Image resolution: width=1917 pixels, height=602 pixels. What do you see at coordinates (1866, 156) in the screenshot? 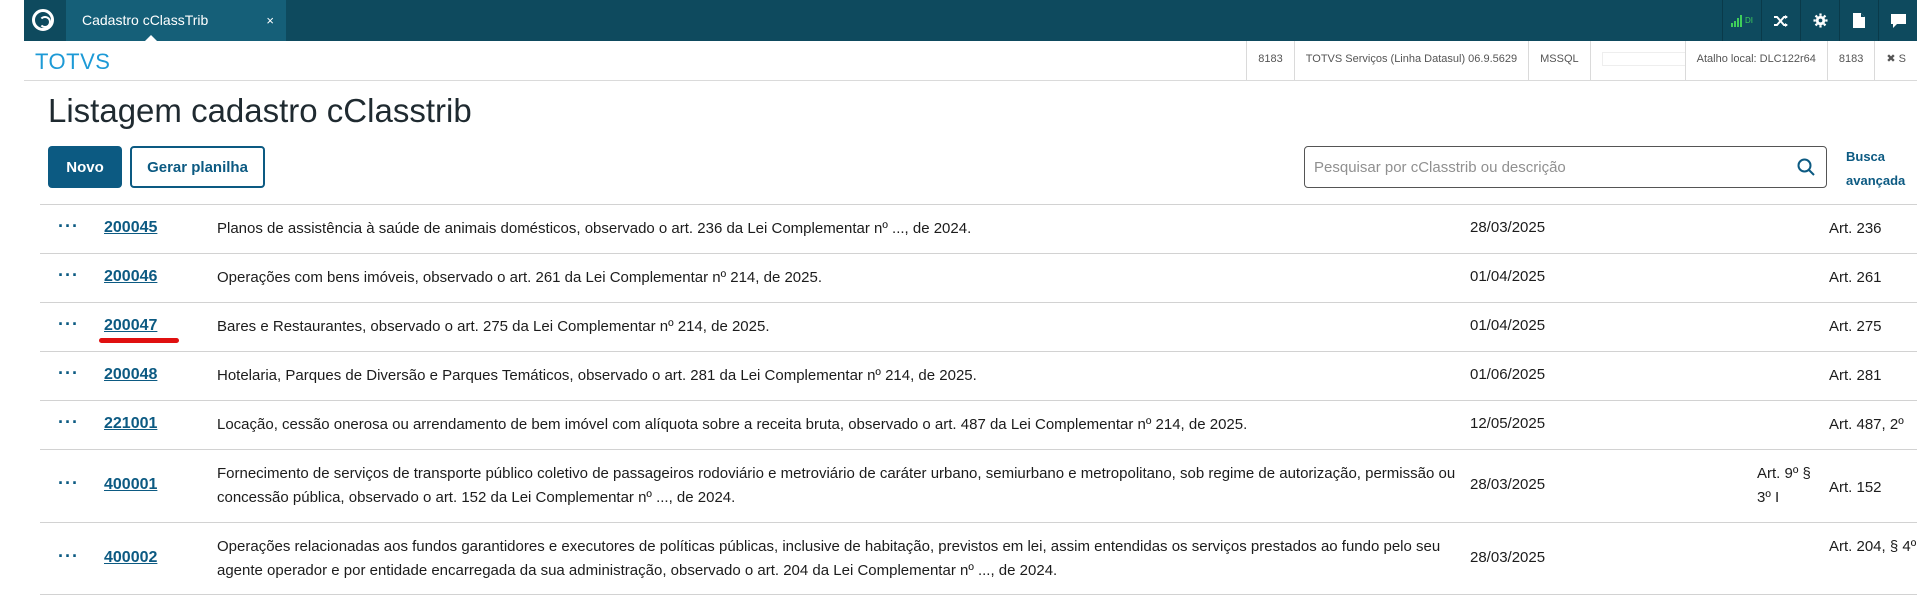
I see `advanced-search-line1: Busca` at bounding box center [1866, 156].